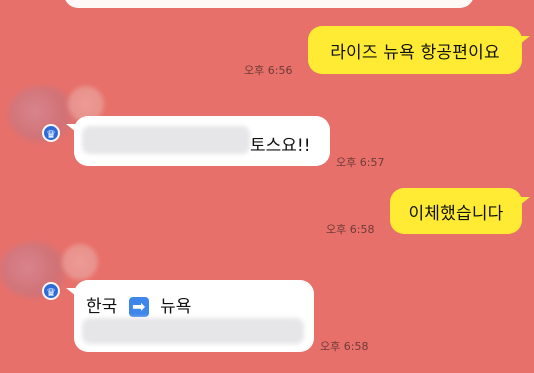 The height and width of the screenshot is (373, 534). I want to click on message-time: 오후 6:56, so click(268, 70).